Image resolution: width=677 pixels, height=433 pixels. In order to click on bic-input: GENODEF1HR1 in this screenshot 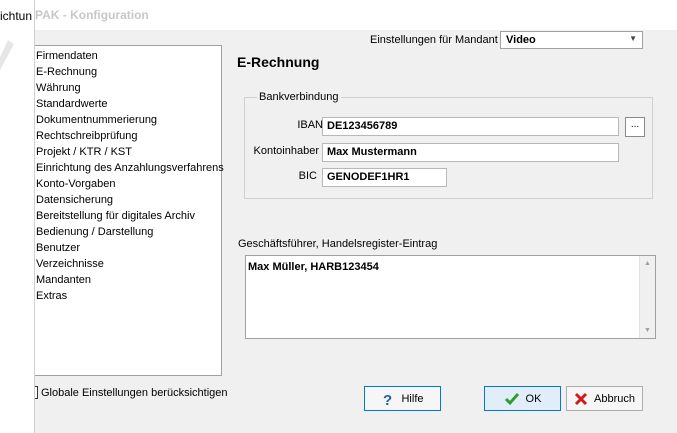, I will do `click(384, 177)`.